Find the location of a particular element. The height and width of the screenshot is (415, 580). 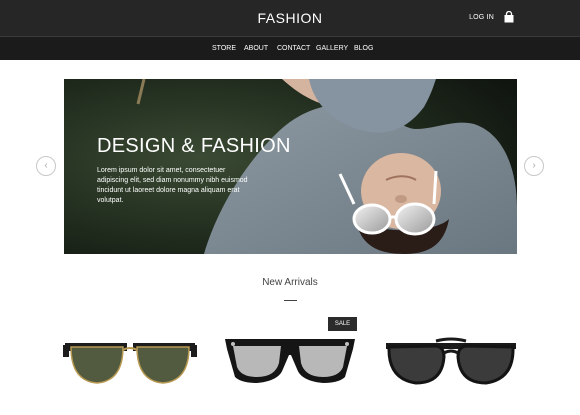

shopping-bag-icon is located at coordinates (509, 16).